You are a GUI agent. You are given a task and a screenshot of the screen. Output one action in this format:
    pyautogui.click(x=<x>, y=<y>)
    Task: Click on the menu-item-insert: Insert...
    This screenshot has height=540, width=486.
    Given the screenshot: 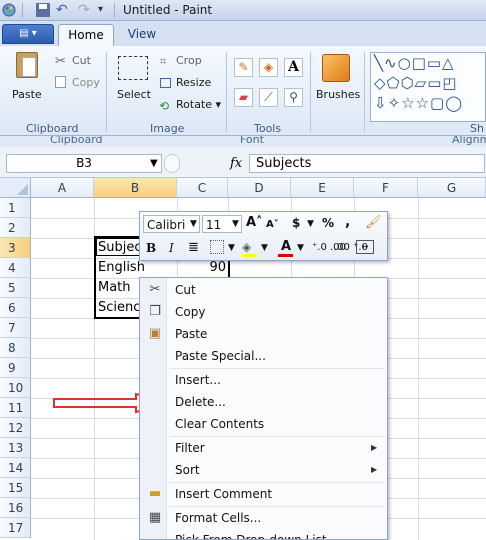 What is the action you would take?
    pyautogui.click(x=263, y=380)
    